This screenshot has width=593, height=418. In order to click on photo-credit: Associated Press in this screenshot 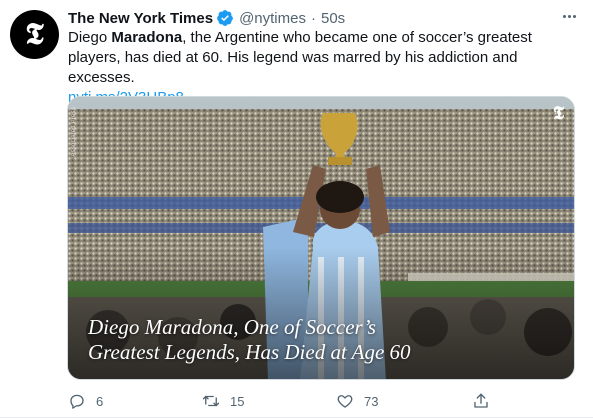, I will do `click(74, 132)`.